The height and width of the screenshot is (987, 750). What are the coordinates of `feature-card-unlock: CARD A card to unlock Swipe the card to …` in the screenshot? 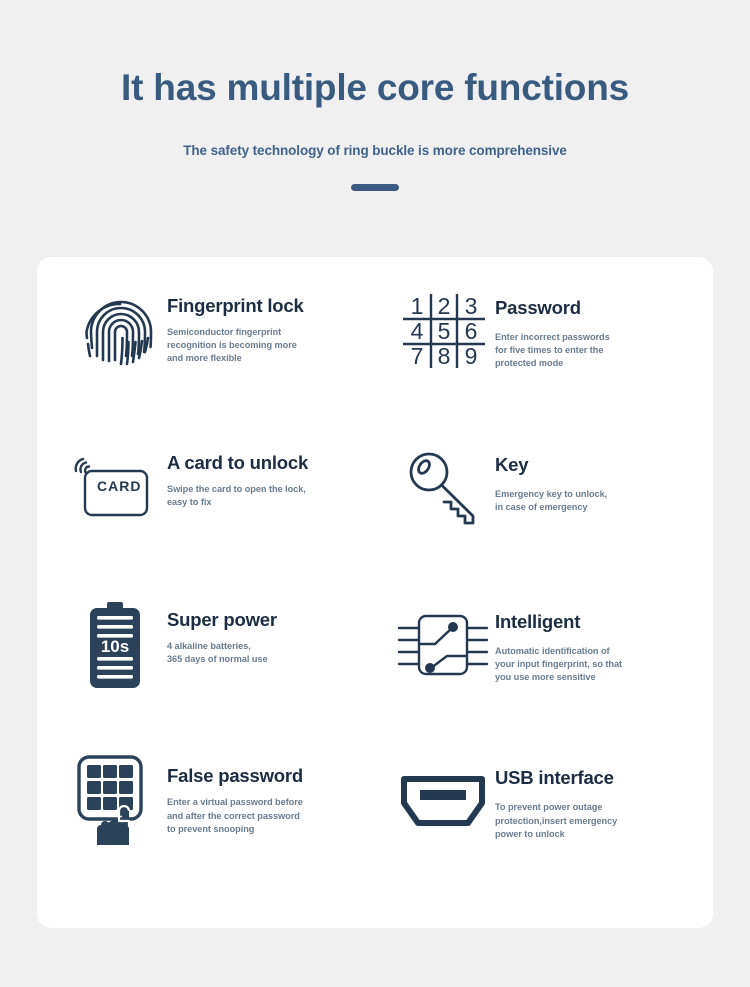 It's located at (211, 518).